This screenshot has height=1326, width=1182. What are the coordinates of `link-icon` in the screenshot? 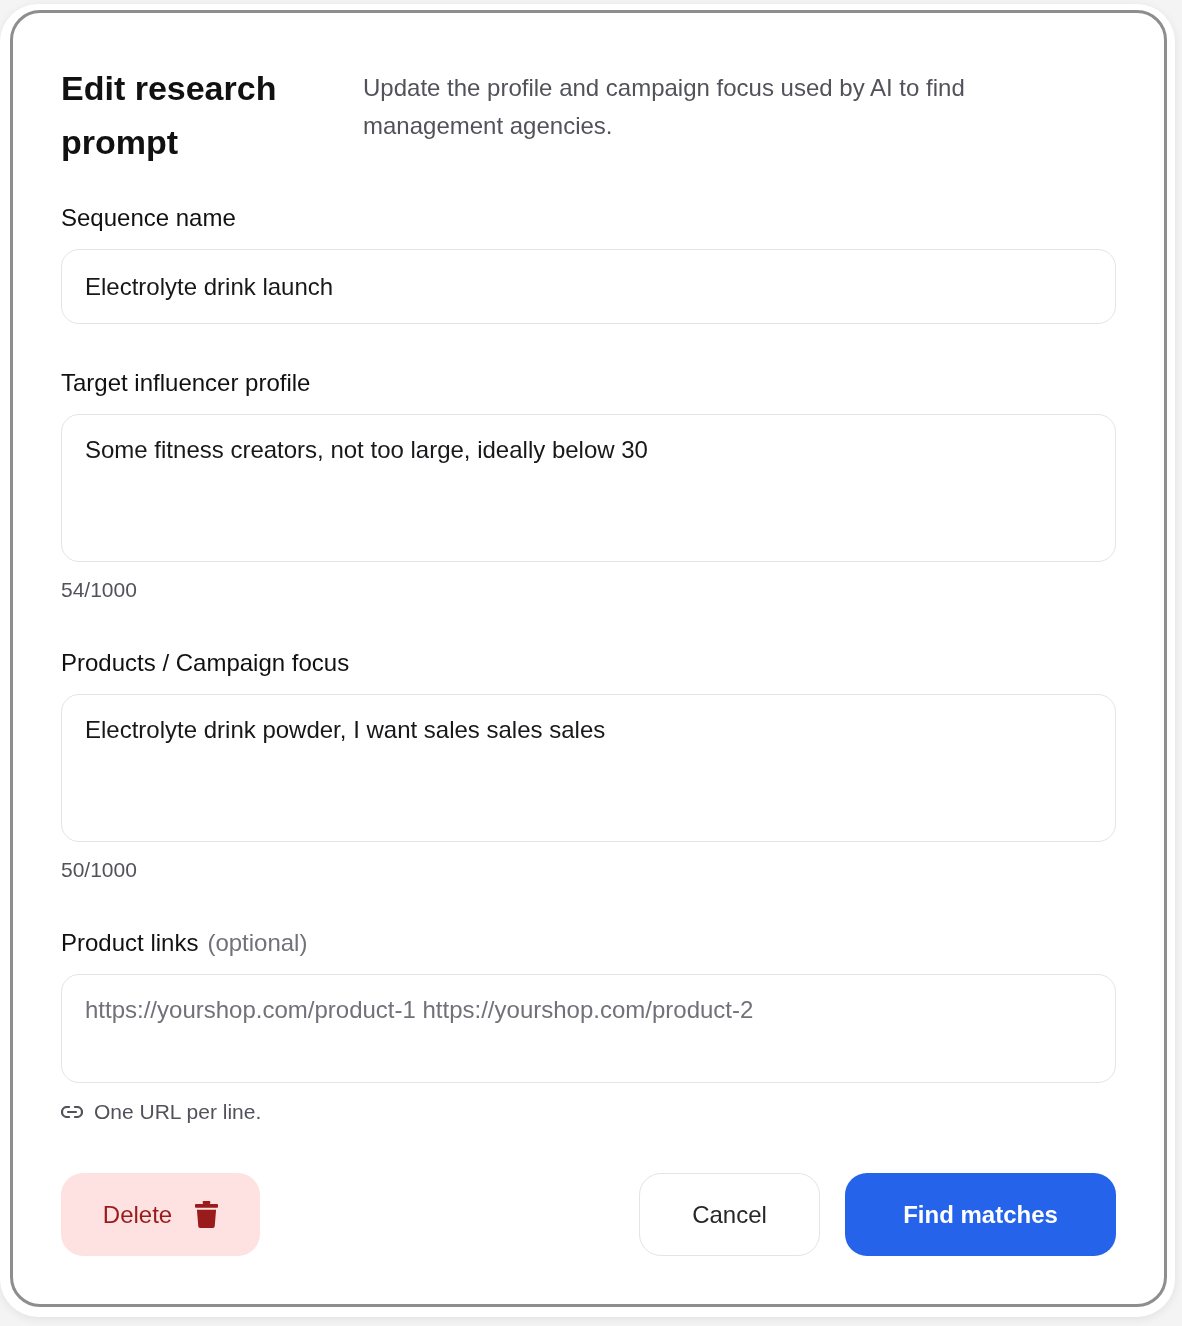 It's located at (72, 1112).